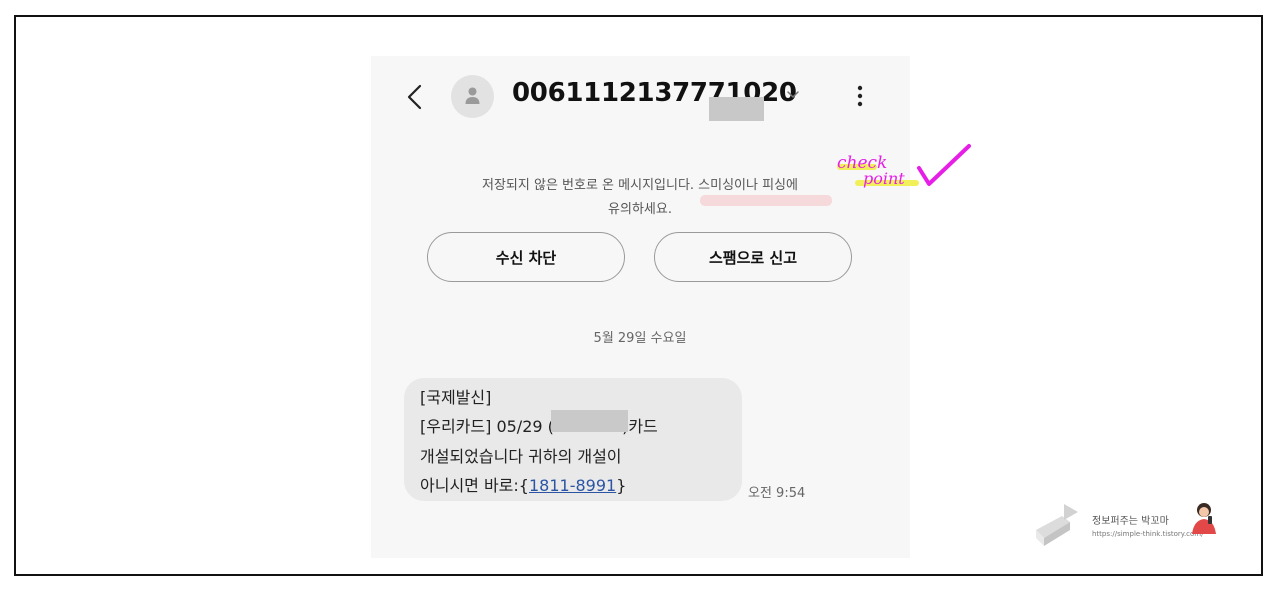 The image size is (1280, 599). Describe the element at coordinates (793, 94) in the screenshot. I see `chevron-down-icon` at that location.